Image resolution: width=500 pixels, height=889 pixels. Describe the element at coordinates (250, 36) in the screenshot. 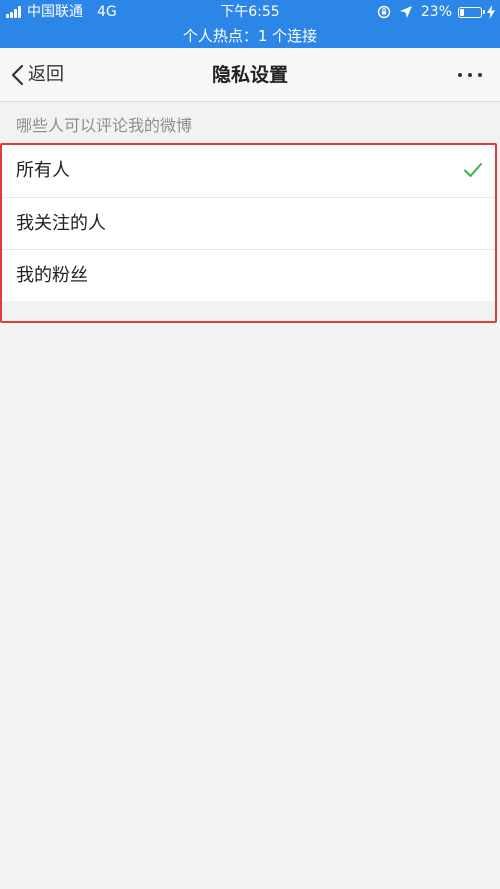

I see `hotspot-banner: 个人热点：1 个连接` at that location.